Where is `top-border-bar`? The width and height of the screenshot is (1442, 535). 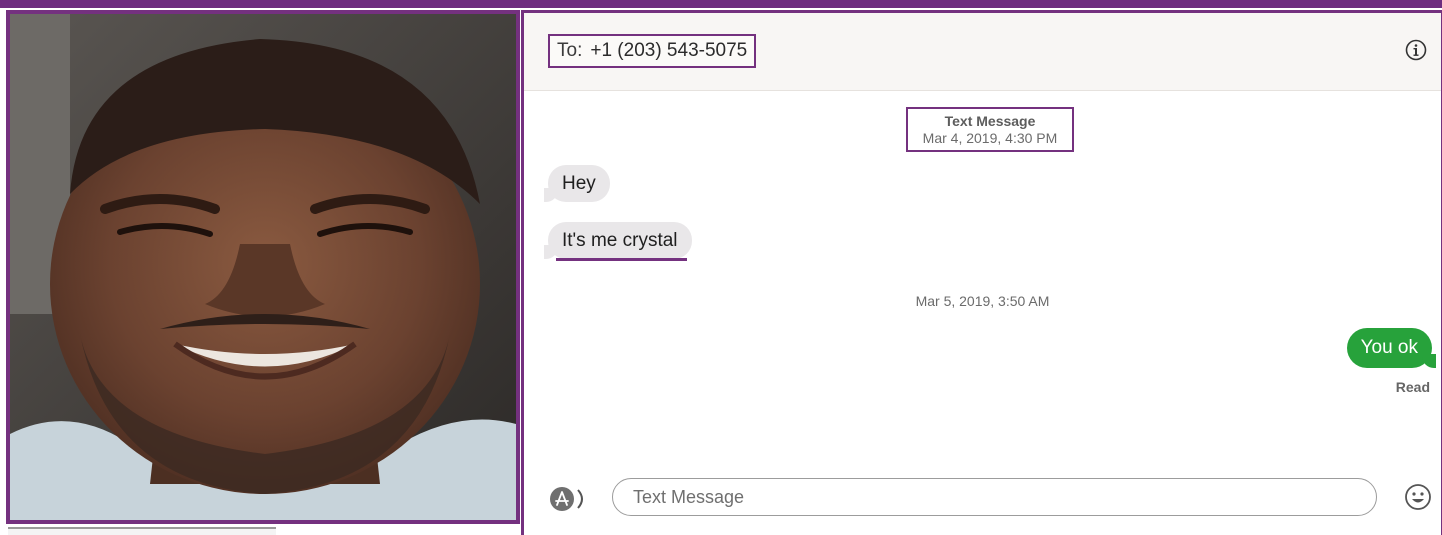 top-border-bar is located at coordinates (721, 4).